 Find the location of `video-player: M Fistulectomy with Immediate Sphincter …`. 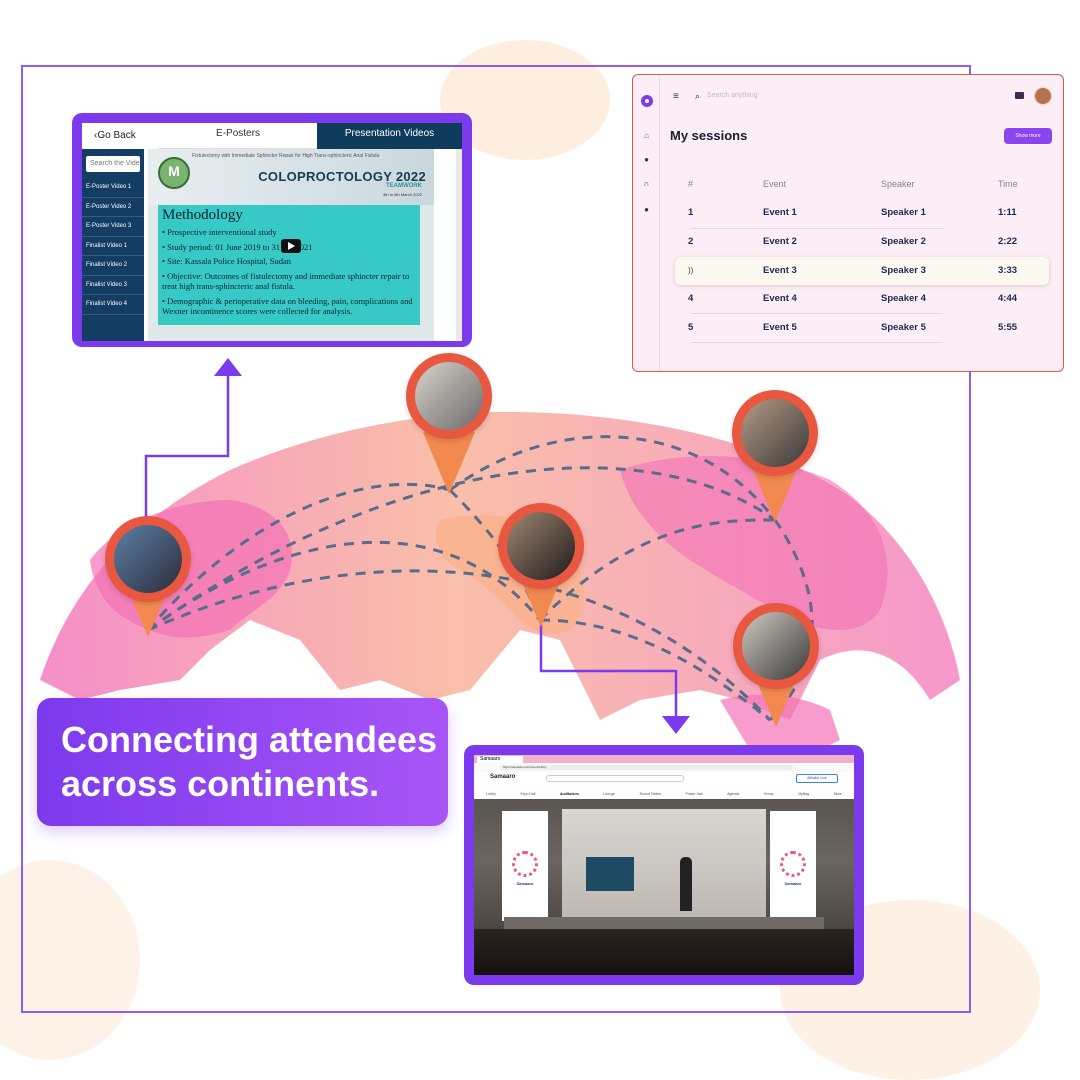

video-player: M Fistulectomy with Immediate Sphincter … is located at coordinates (291, 245).